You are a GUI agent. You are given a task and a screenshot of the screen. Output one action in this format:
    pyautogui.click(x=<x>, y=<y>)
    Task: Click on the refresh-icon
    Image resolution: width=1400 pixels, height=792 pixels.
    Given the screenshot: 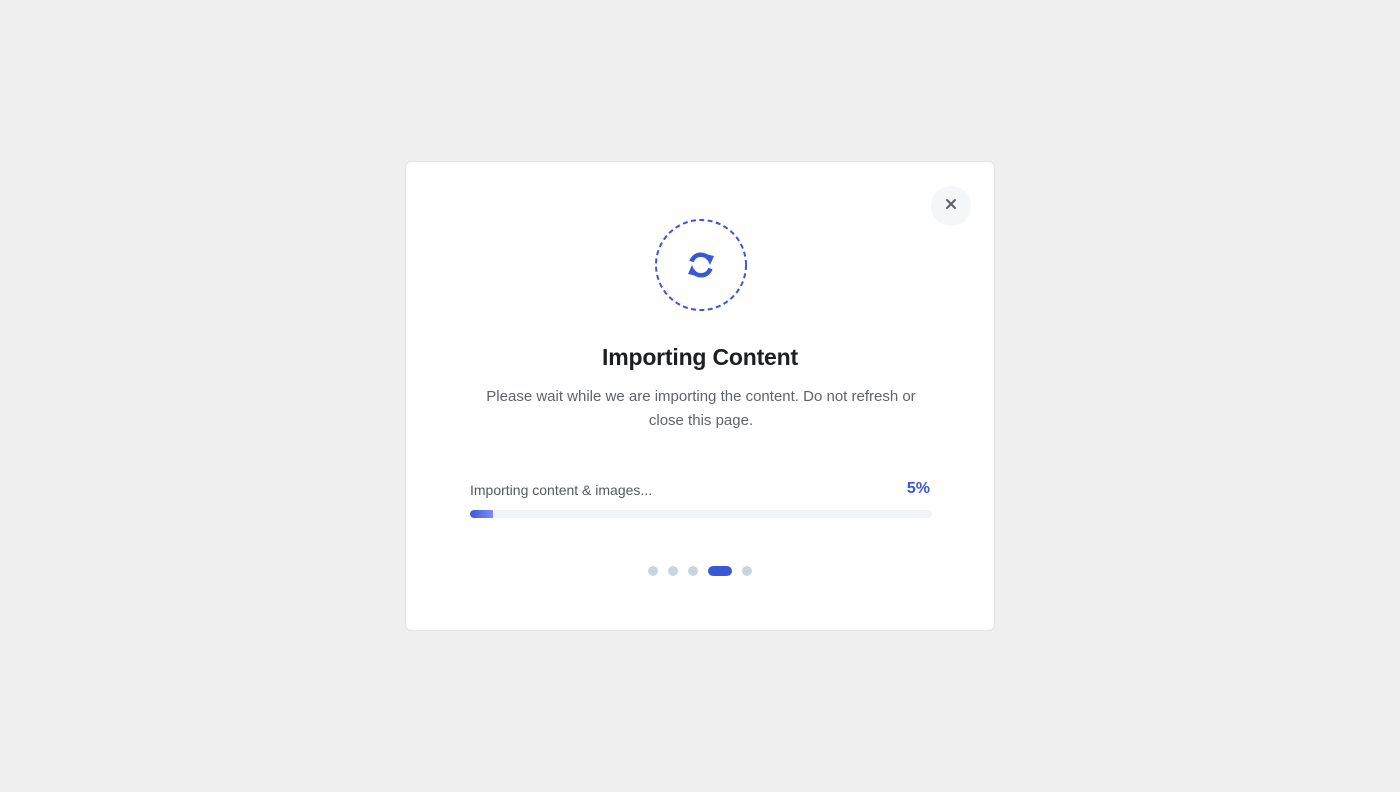 What is the action you would take?
    pyautogui.click(x=701, y=265)
    